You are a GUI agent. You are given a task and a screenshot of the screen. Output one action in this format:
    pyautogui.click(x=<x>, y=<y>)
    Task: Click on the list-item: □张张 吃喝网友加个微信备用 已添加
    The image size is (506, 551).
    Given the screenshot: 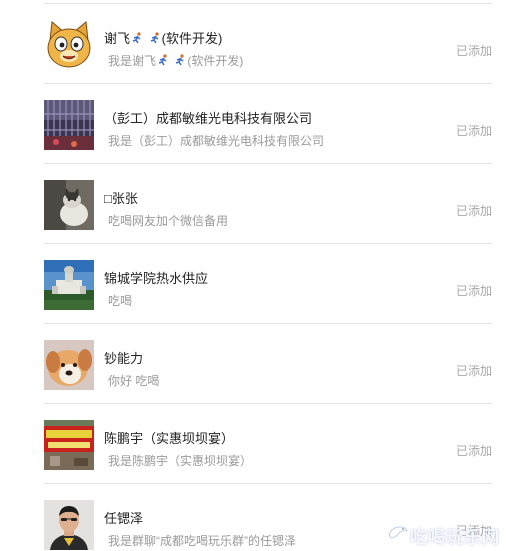 What is the action you would take?
    pyautogui.click(x=253, y=204)
    